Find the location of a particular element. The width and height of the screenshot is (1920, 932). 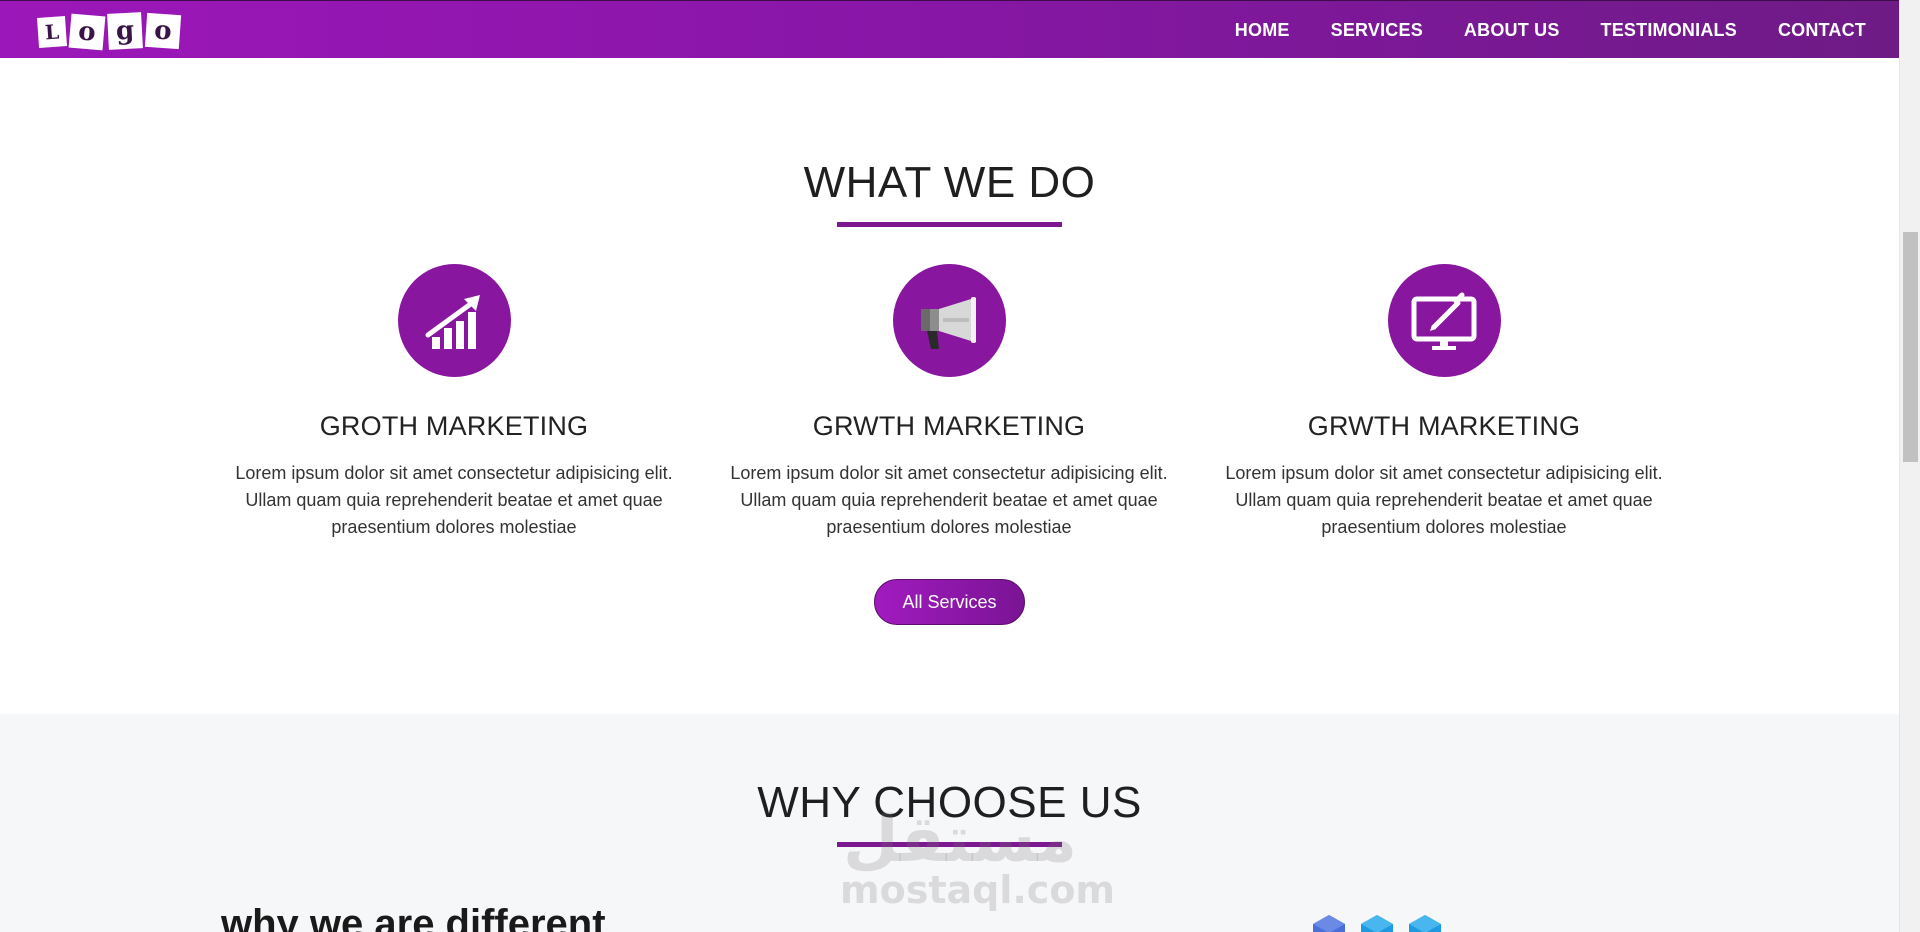

nav-link-about-us: ABOUT US is located at coordinates (1512, 30).